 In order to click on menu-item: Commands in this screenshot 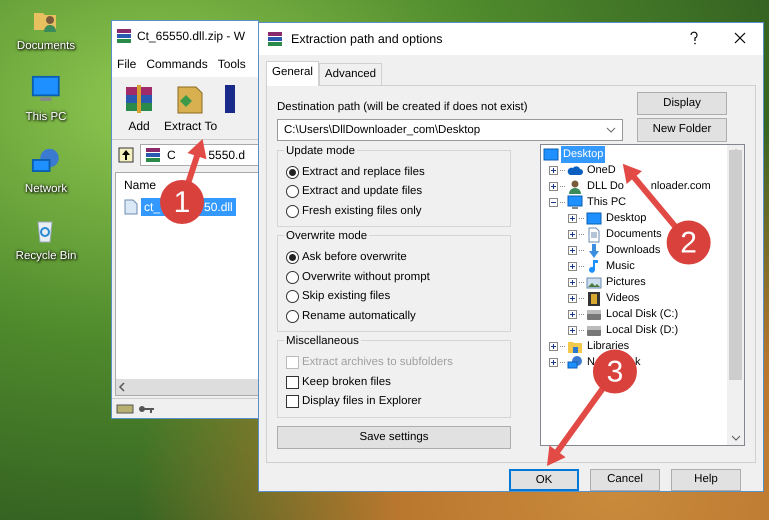, I will do `click(177, 64)`.